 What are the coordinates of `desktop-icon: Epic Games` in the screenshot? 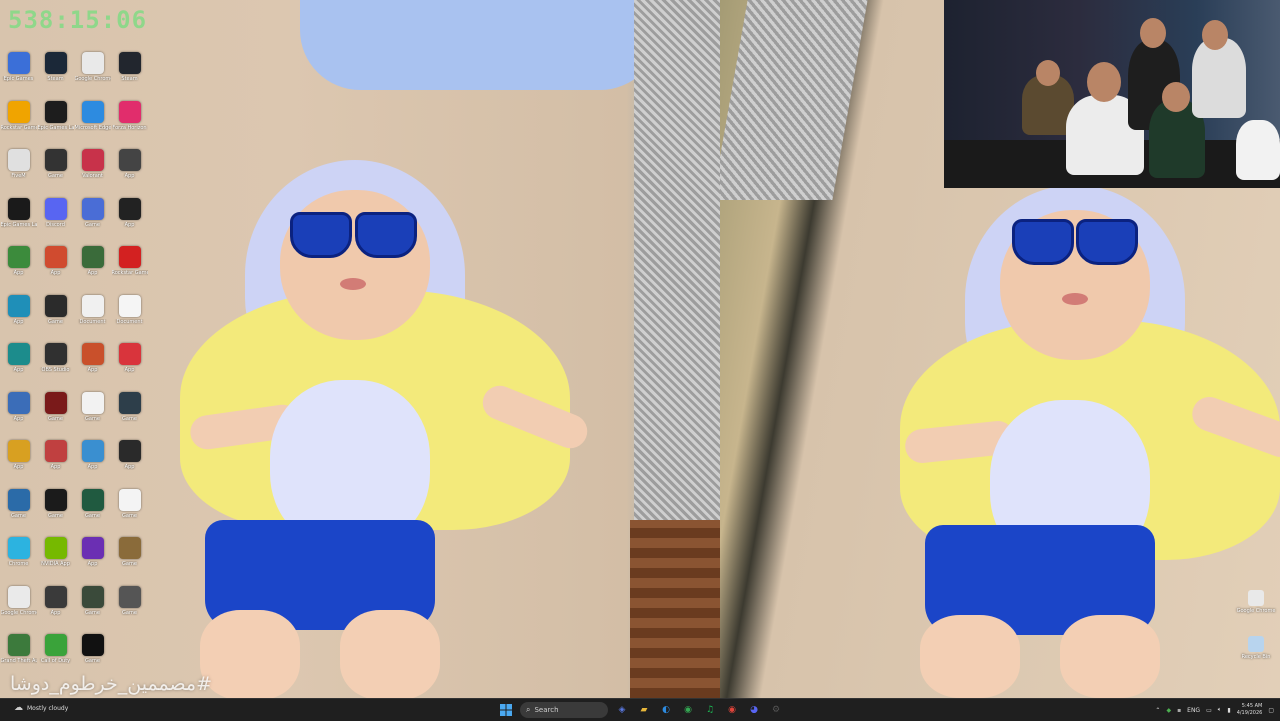 It's located at (18, 76).